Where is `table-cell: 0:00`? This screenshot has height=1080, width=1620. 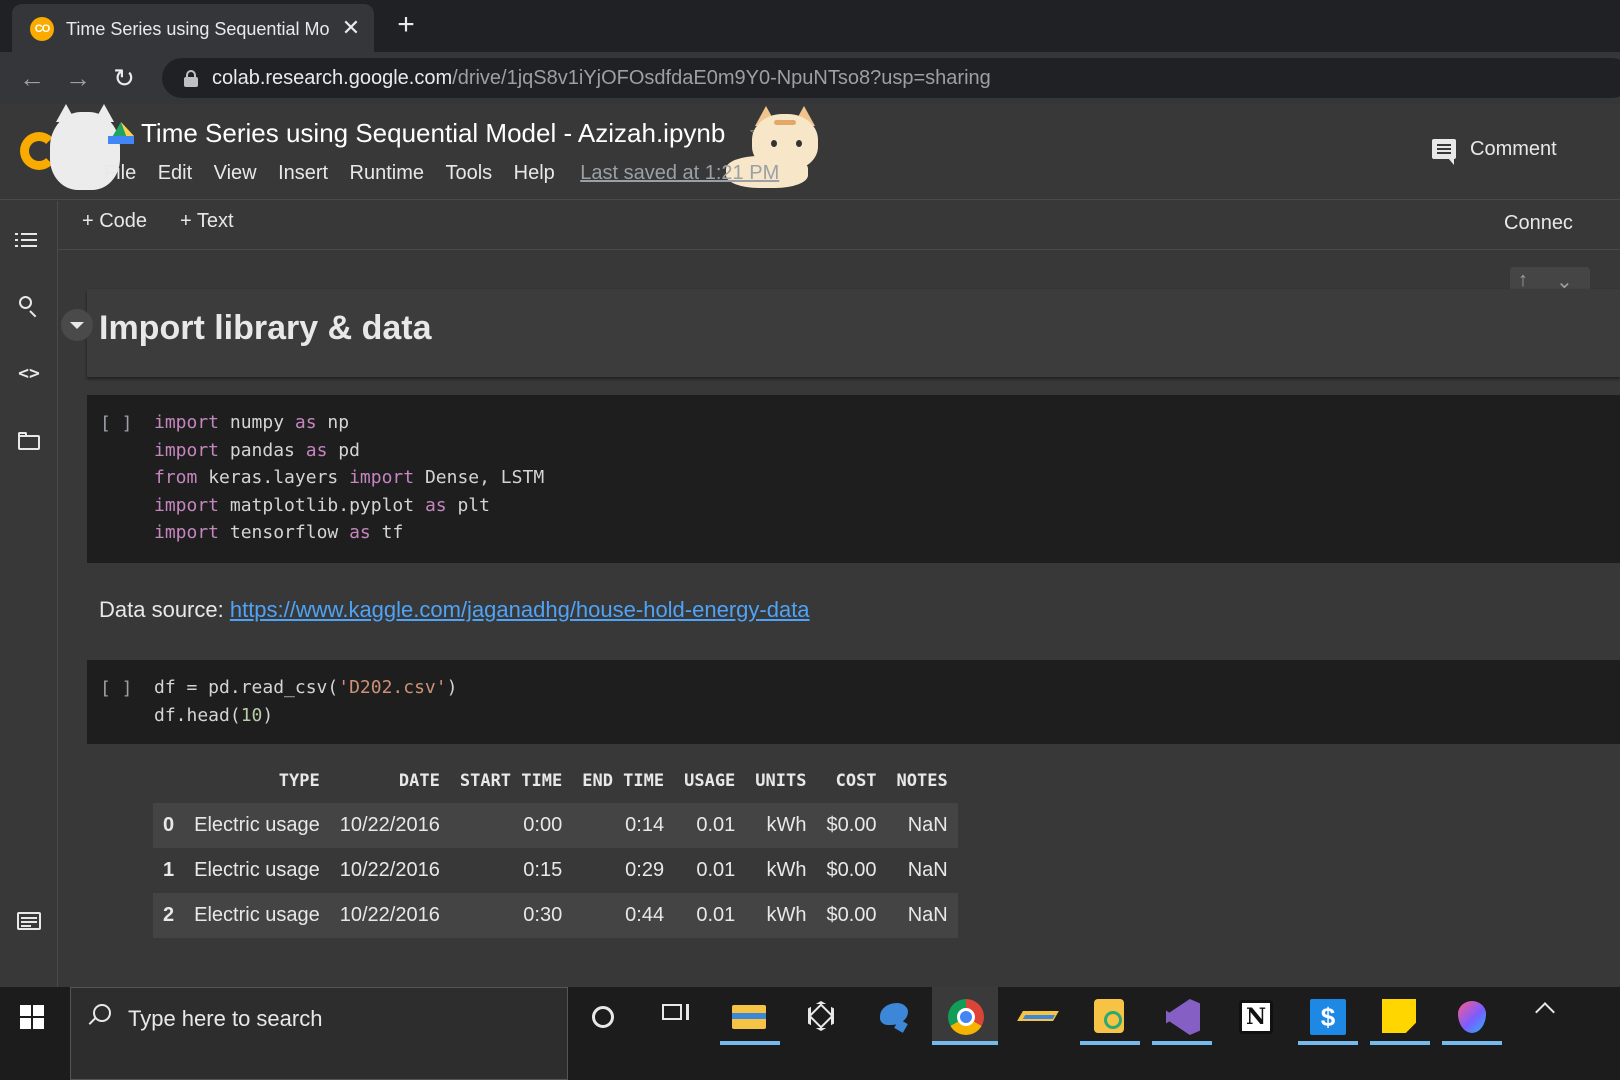
table-cell: 0:00 is located at coordinates (511, 825).